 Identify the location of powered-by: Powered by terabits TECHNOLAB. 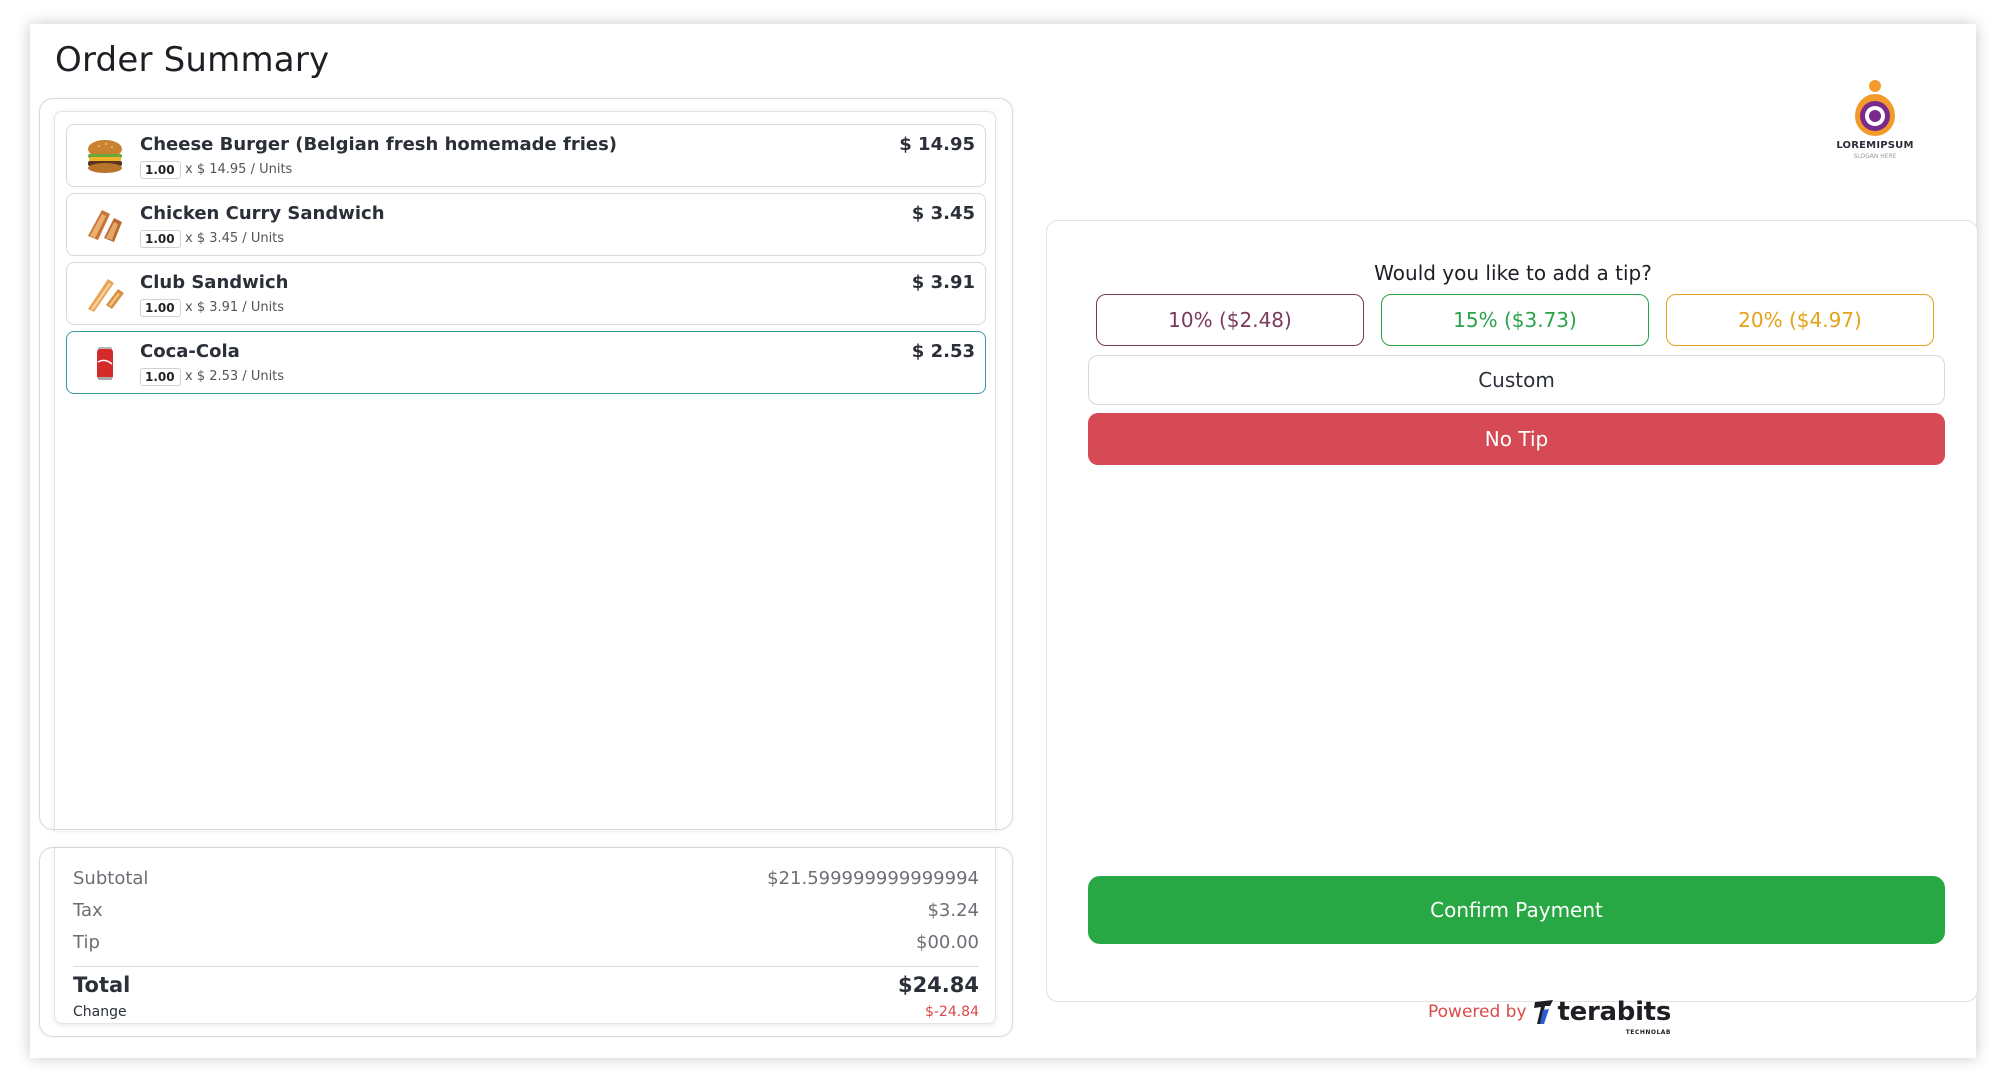
(1550, 1016).